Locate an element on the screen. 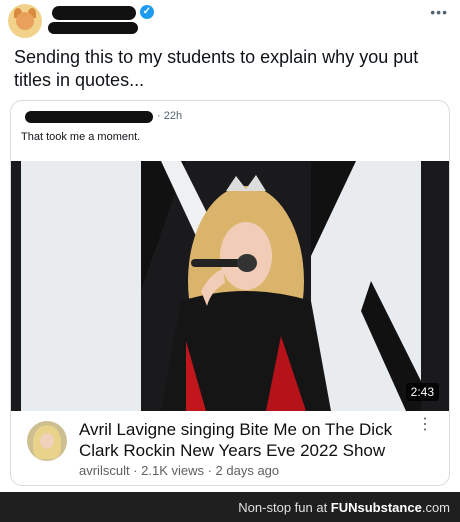 The image size is (460, 522). channel-avatar-face is located at coordinates (47, 441).